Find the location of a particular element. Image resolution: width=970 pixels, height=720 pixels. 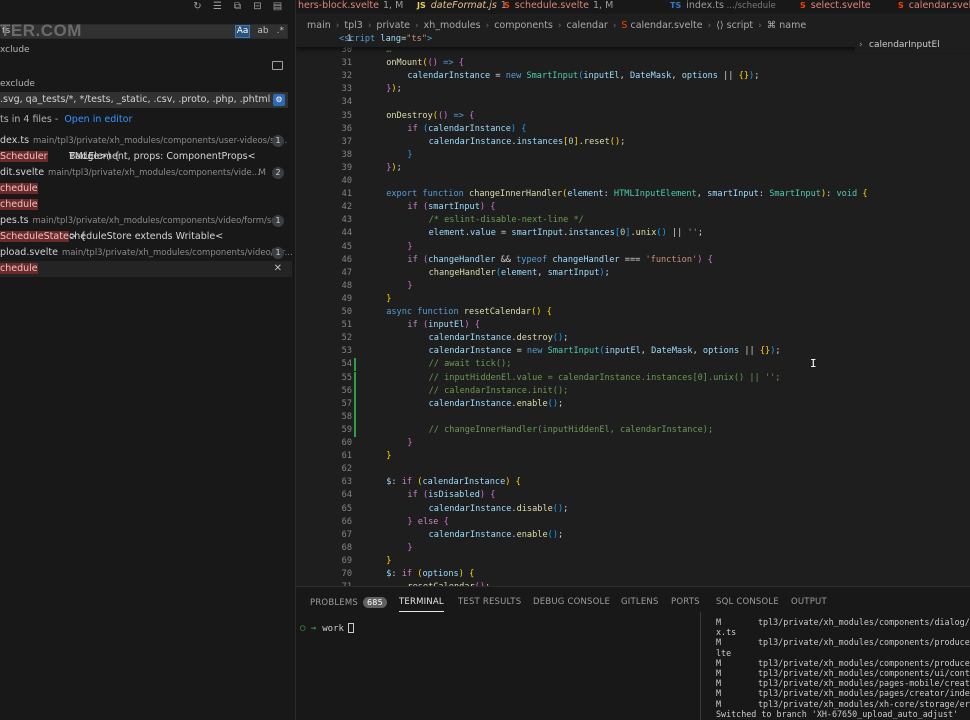

code-line: 67 calendarInstance.enable(); is located at coordinates (633, 535).